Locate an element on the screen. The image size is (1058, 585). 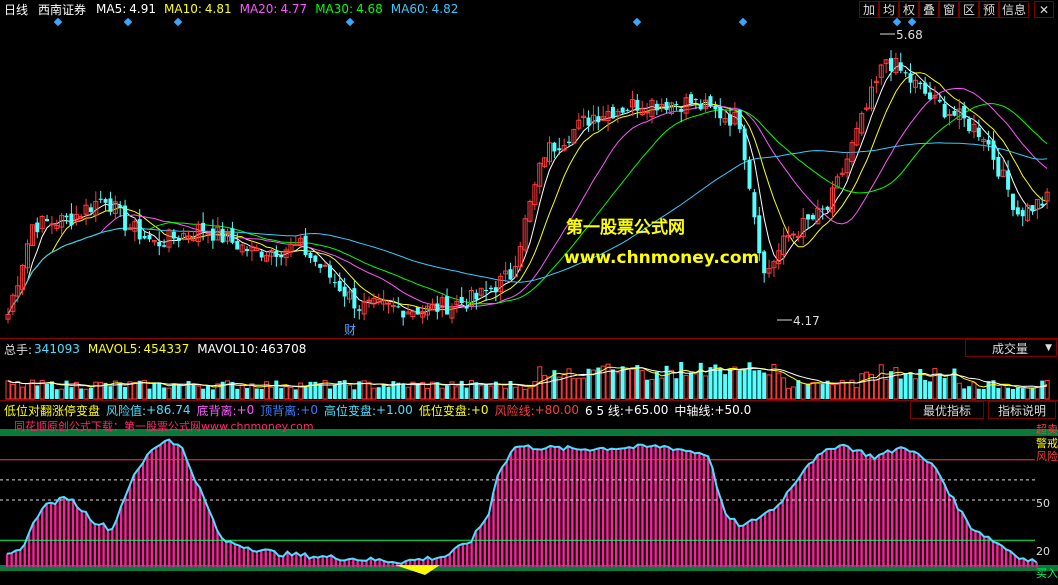
indicator-title: 低位对翻涨停变盘 is located at coordinates (52, 410).